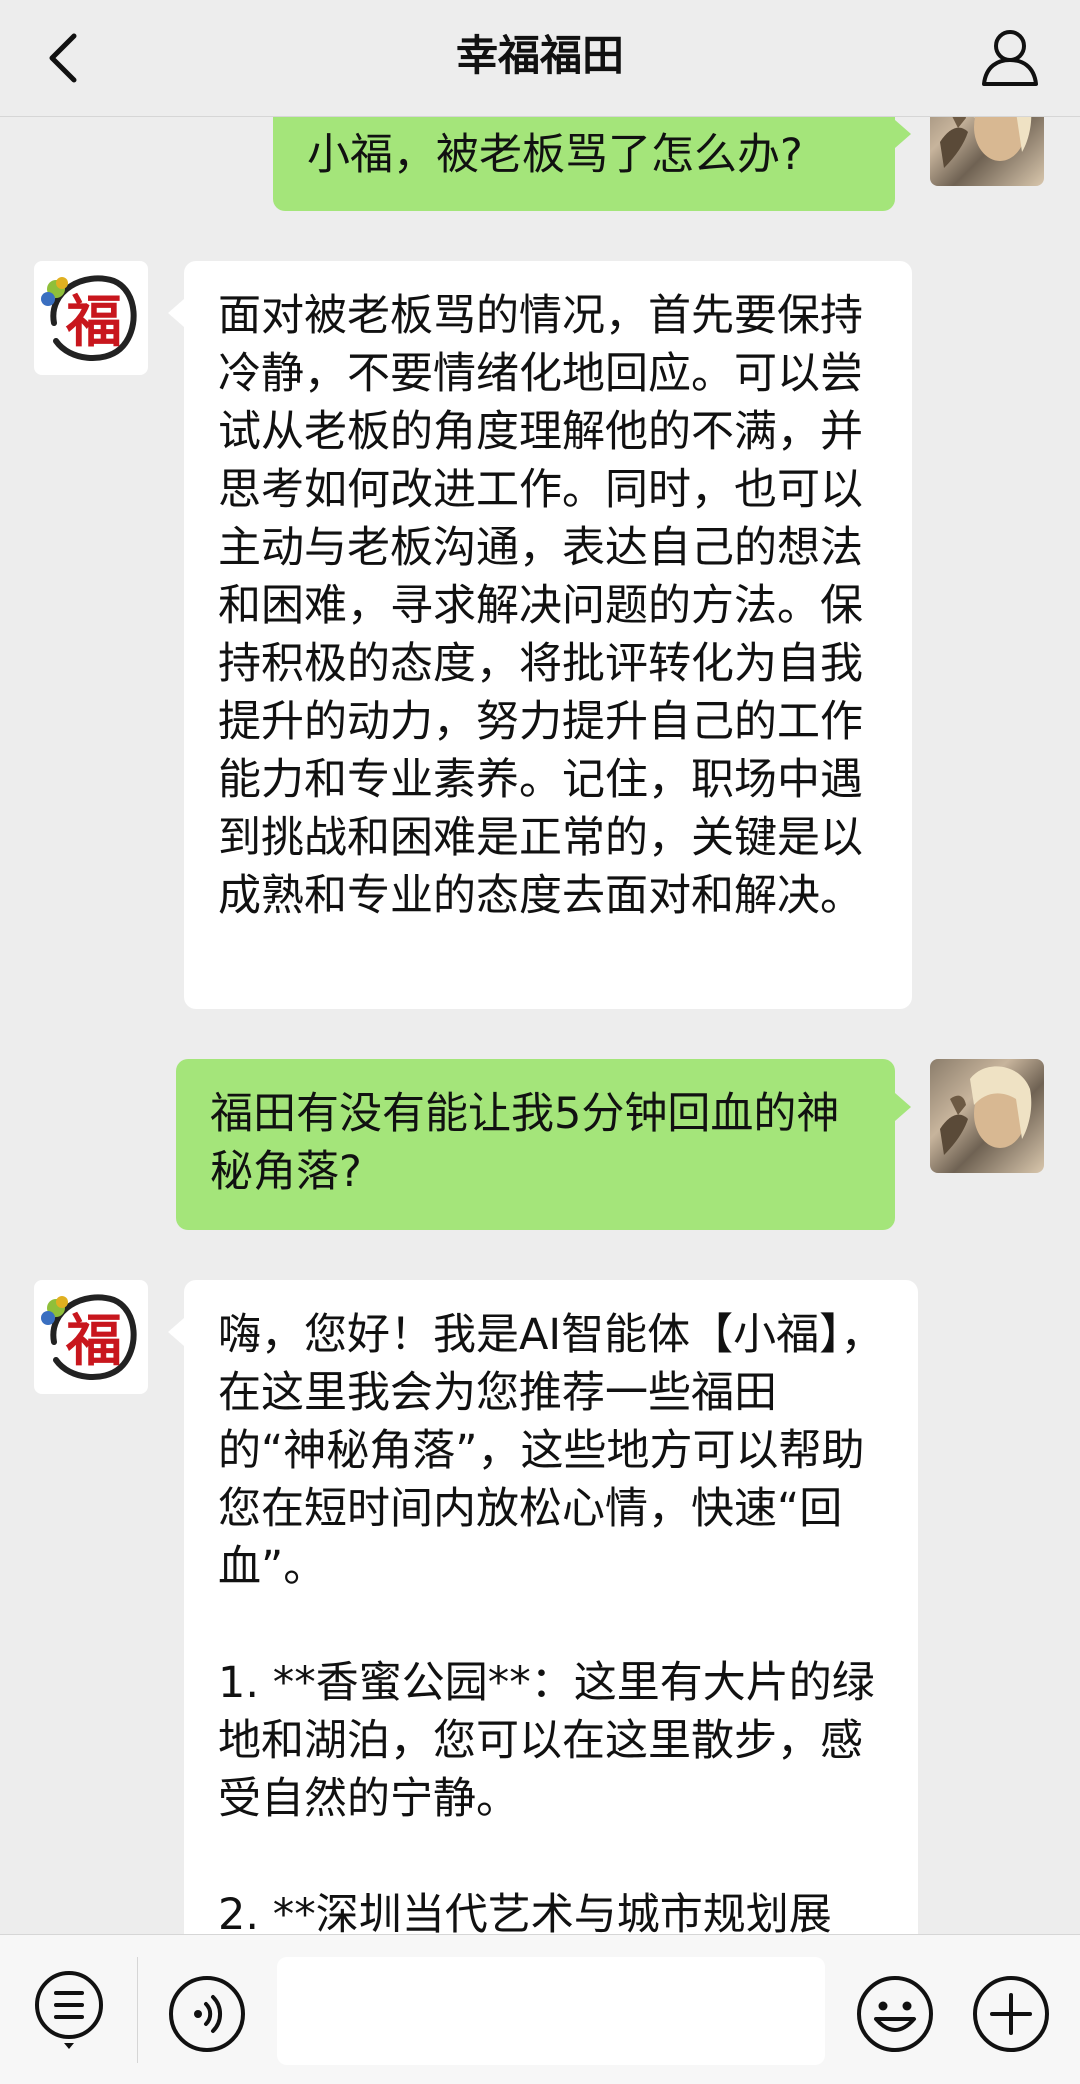  I want to click on input-toolbar, so click(540, 2009).